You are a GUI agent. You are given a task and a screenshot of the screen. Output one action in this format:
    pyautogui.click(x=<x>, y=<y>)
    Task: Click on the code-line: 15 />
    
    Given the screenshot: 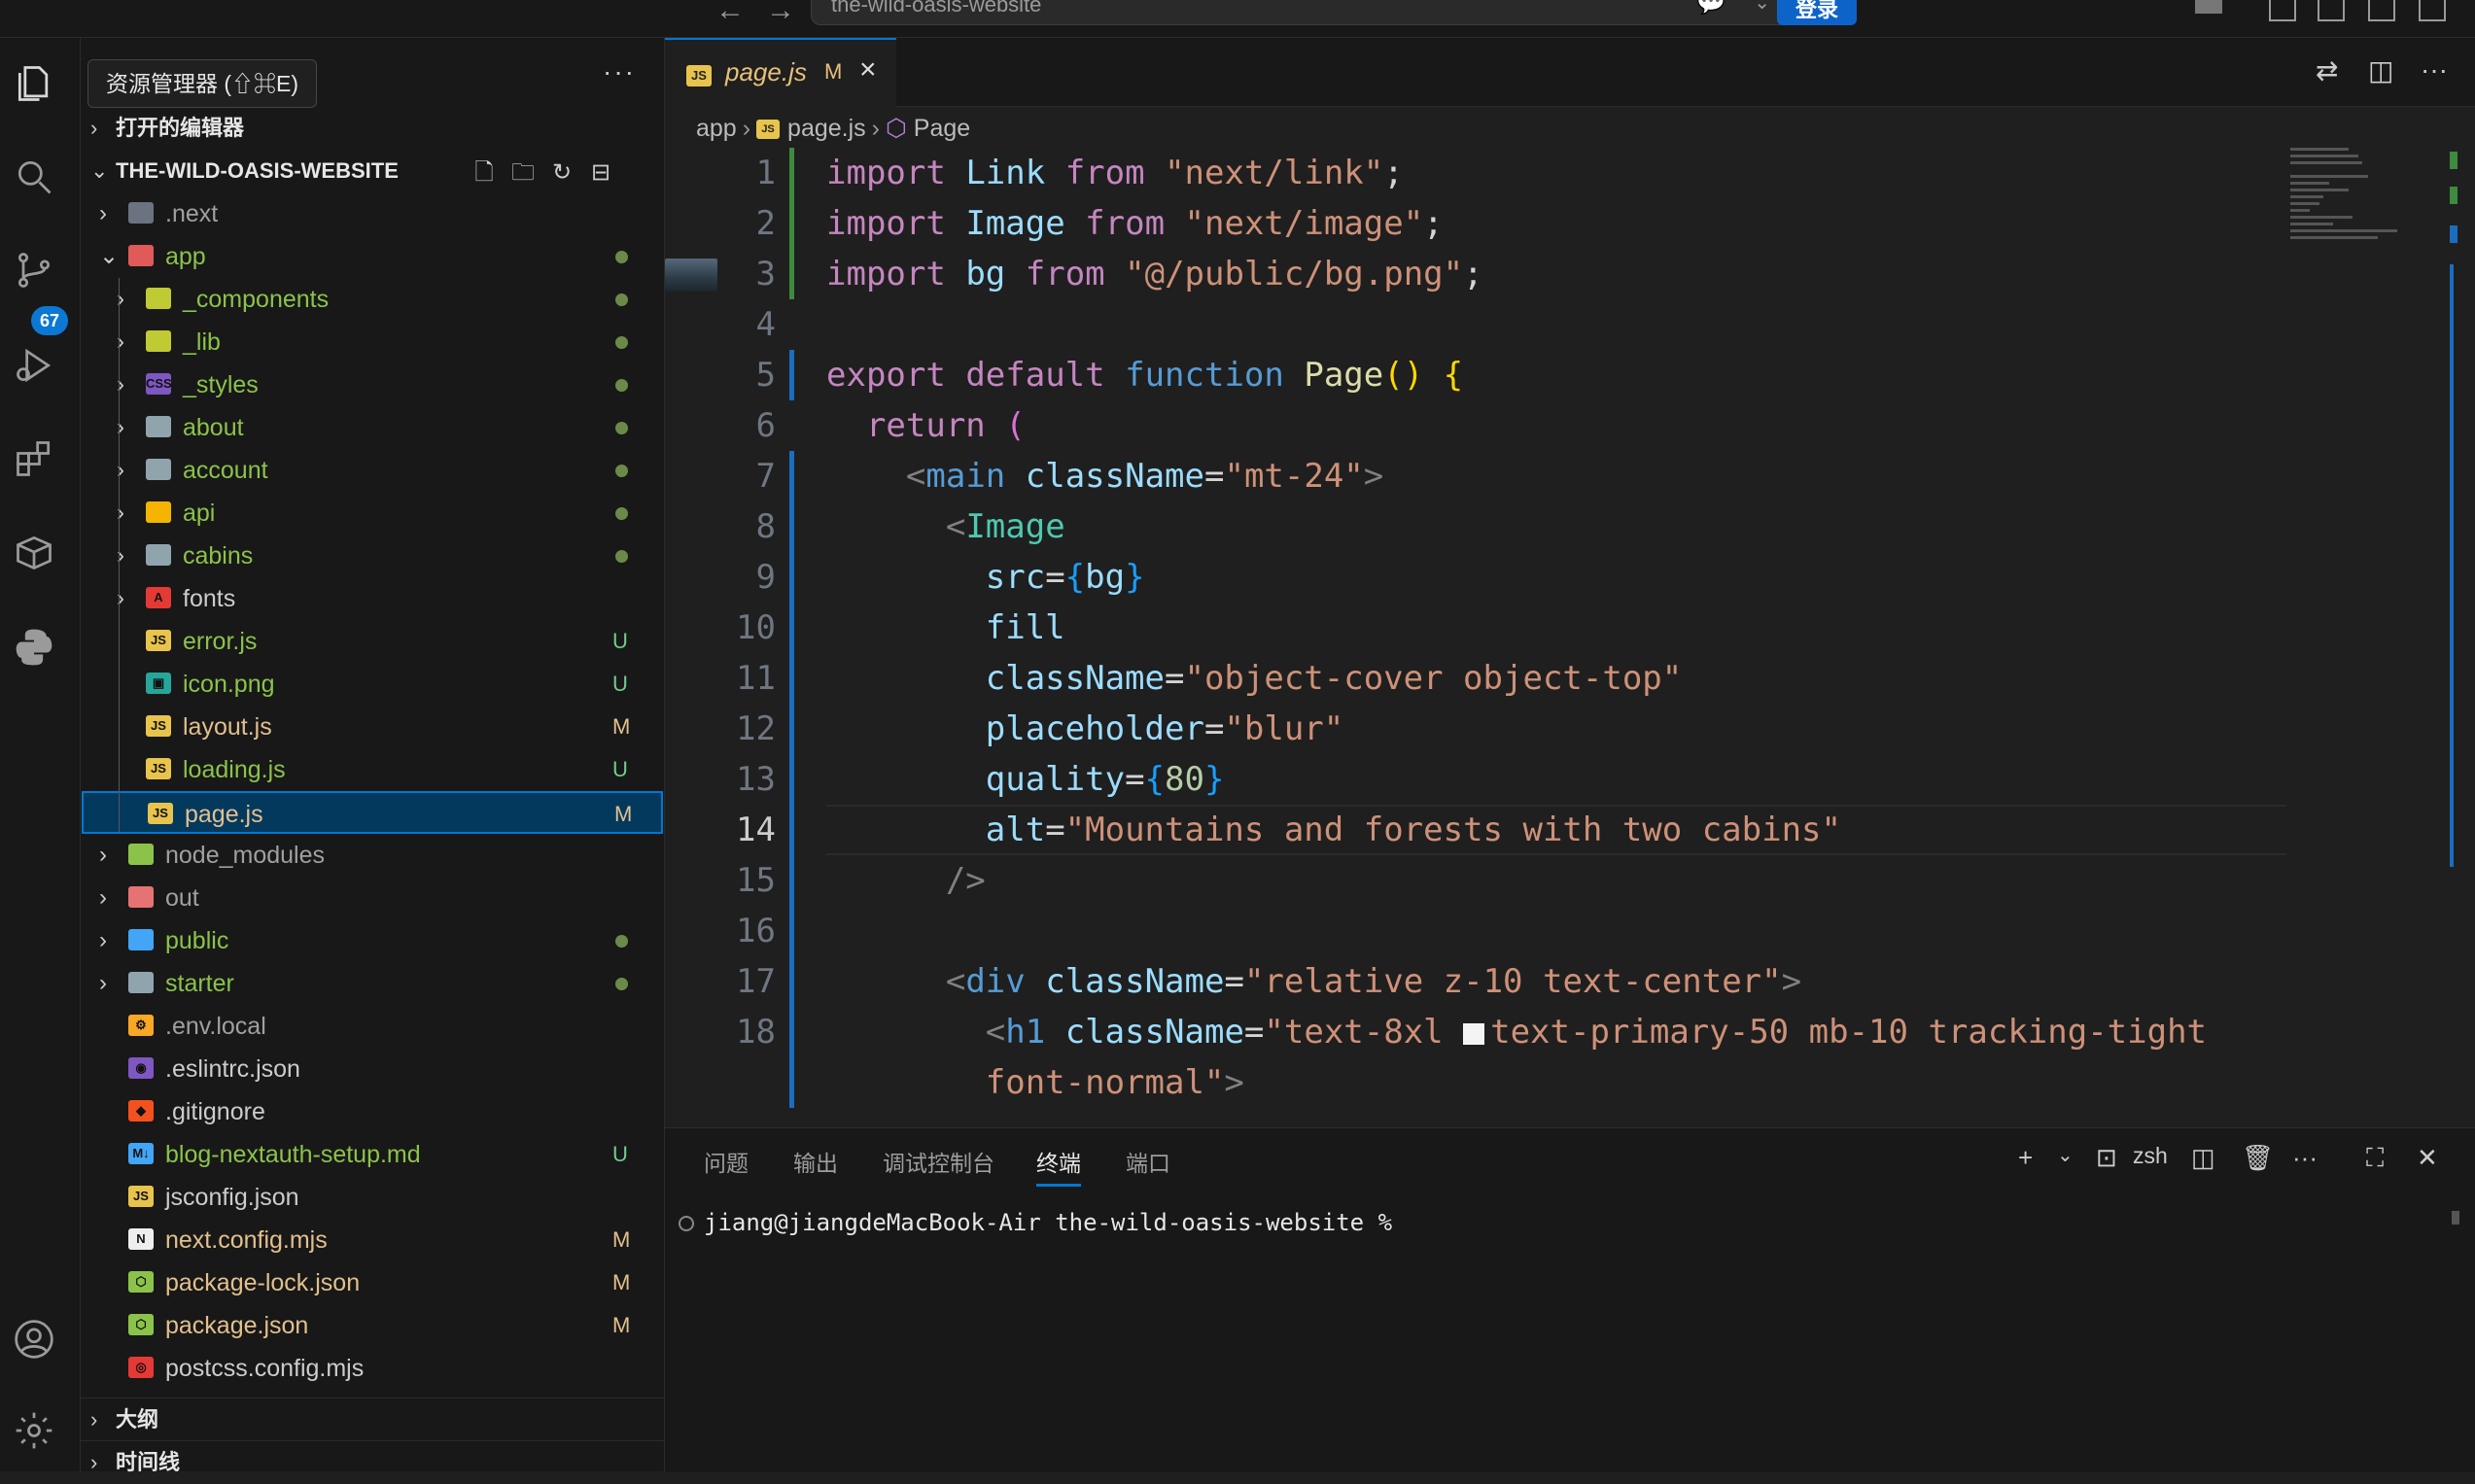 What is the action you would take?
    pyautogui.click(x=1570, y=880)
    